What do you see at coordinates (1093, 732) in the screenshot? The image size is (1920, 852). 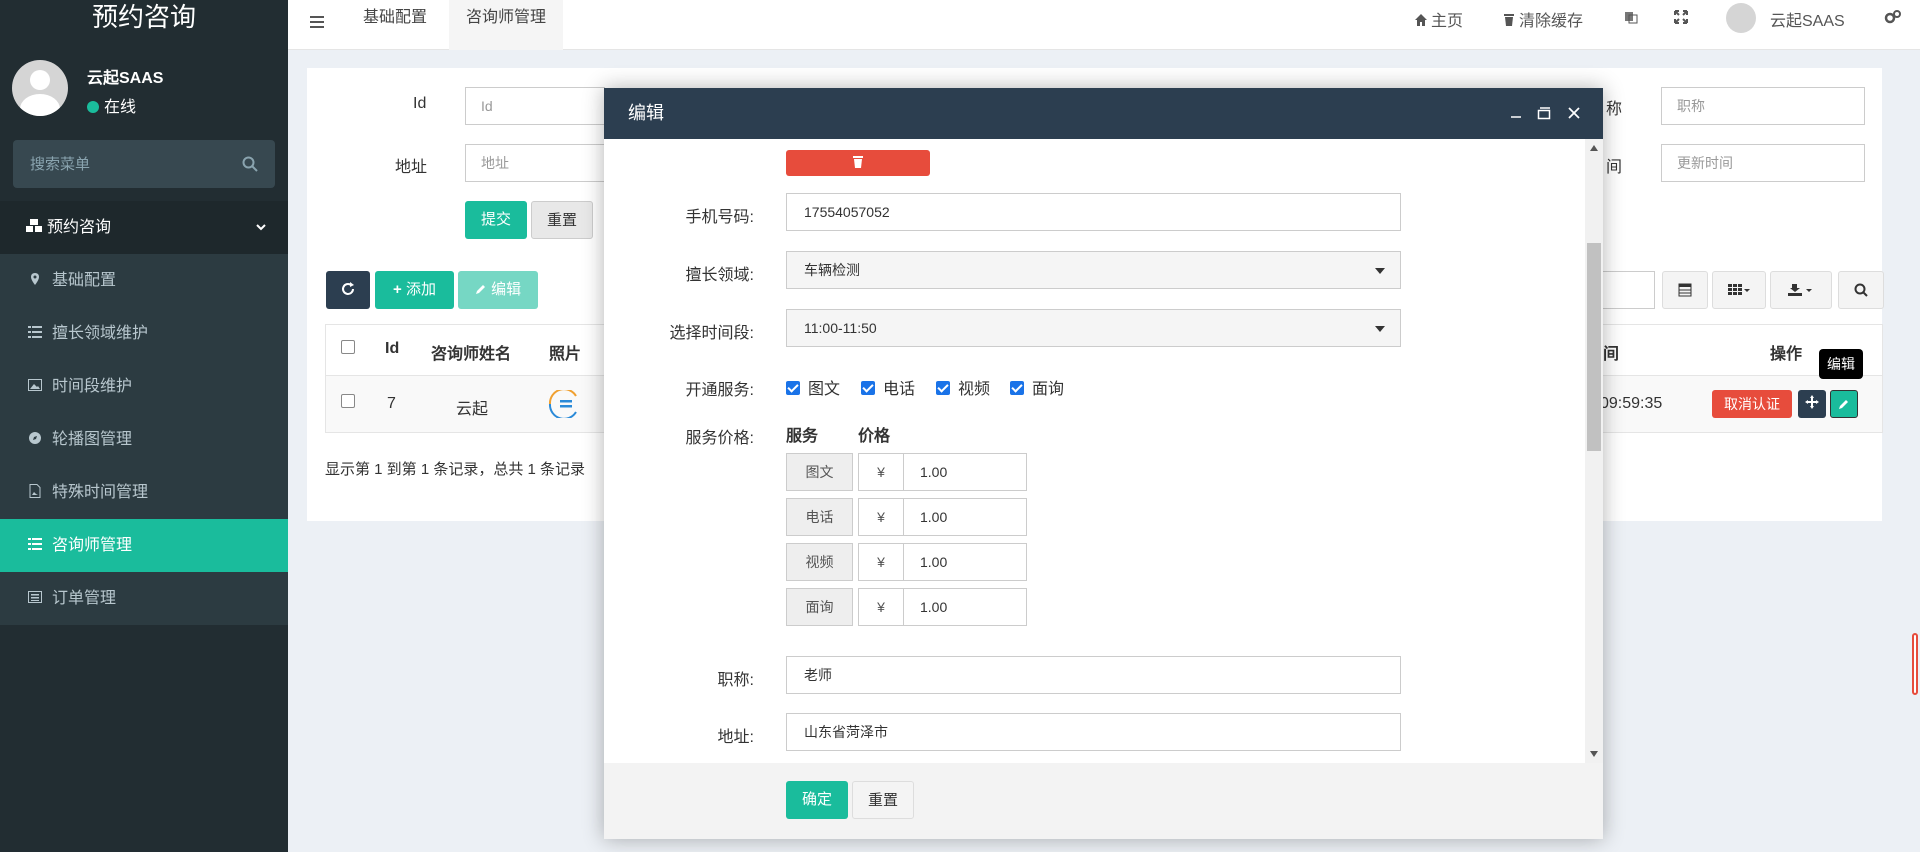 I see `address-input: 山东省菏泽市` at bounding box center [1093, 732].